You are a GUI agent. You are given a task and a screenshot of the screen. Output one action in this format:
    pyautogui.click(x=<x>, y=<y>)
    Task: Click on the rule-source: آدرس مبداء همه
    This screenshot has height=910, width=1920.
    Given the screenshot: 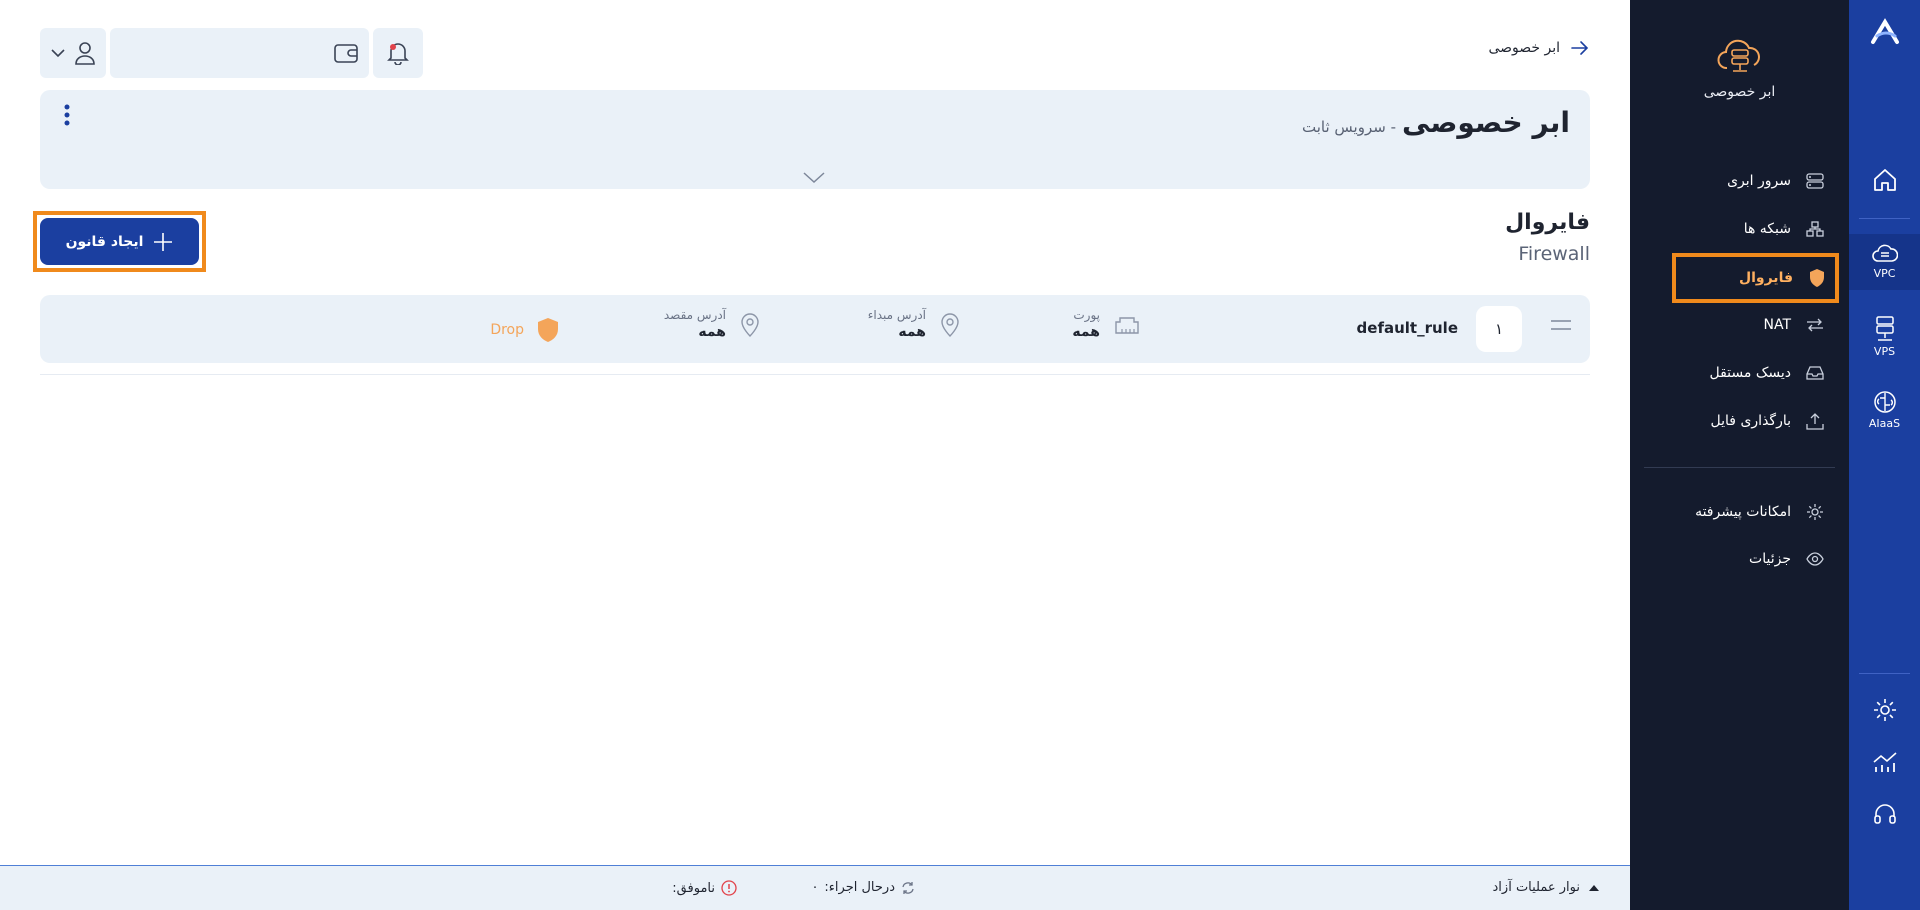 What is the action you would take?
    pyautogui.click(x=914, y=324)
    